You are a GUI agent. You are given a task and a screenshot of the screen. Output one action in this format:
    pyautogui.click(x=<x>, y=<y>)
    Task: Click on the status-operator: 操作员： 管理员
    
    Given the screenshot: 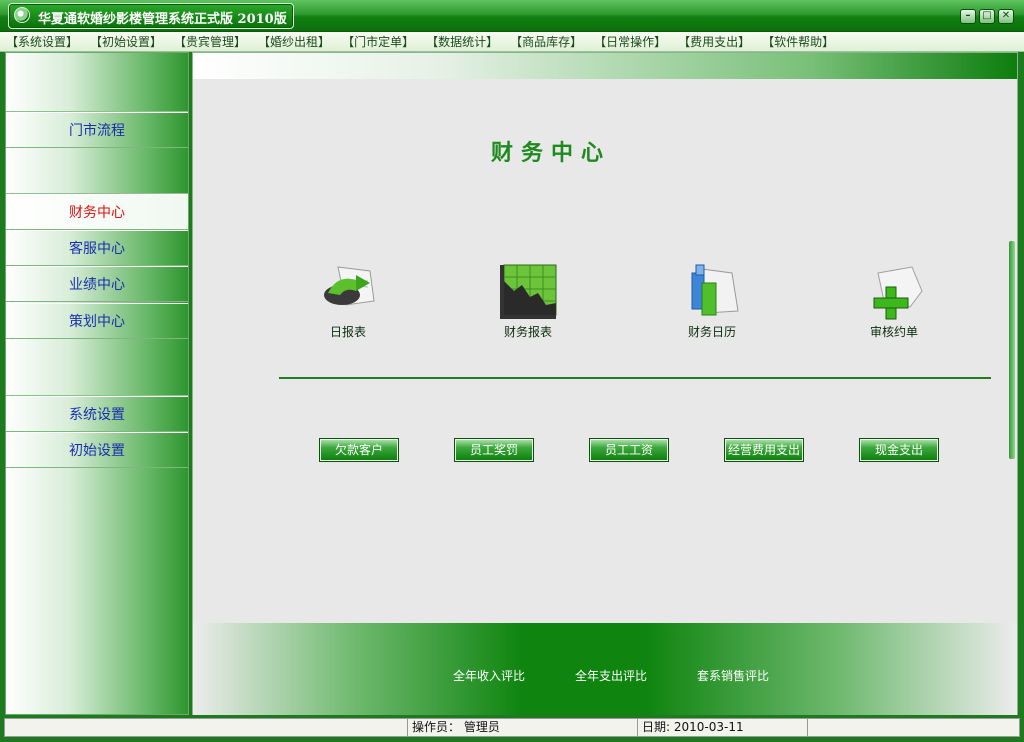 What is the action you would take?
    pyautogui.click(x=522, y=727)
    